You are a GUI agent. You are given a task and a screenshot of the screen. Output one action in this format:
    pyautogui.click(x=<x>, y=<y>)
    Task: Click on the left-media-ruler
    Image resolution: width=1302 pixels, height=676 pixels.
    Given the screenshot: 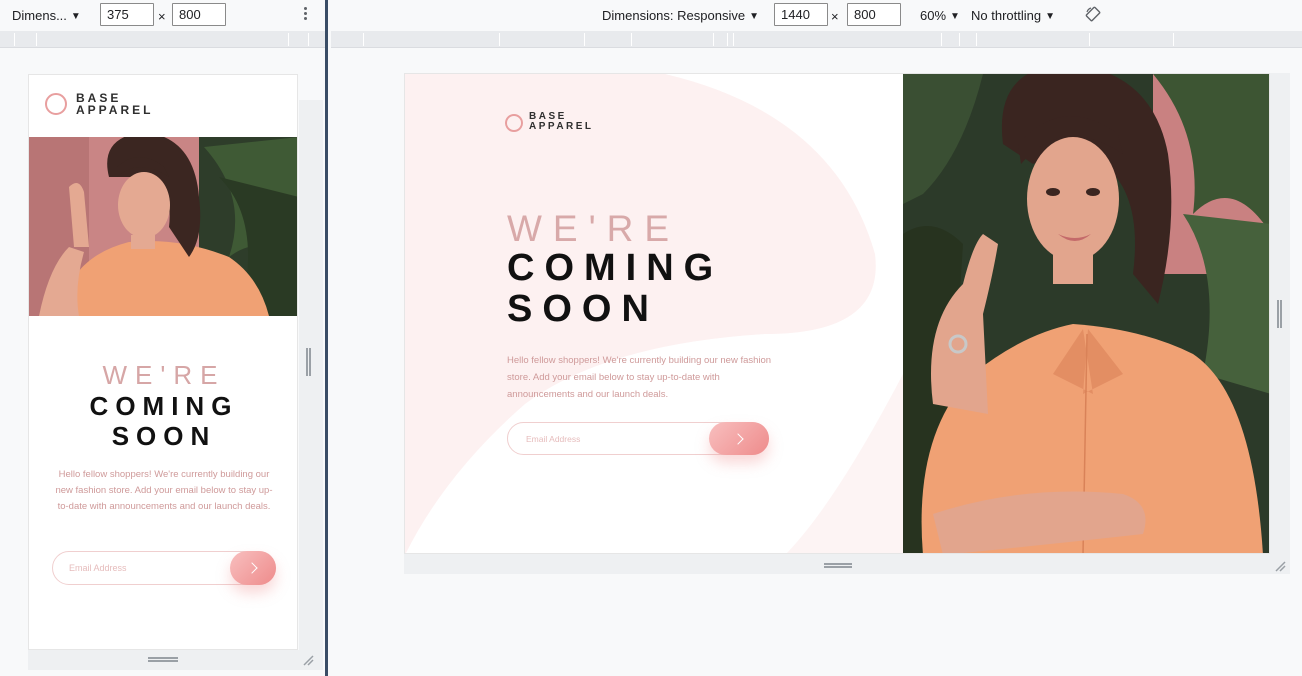 What is the action you would take?
    pyautogui.click(x=162, y=39)
    